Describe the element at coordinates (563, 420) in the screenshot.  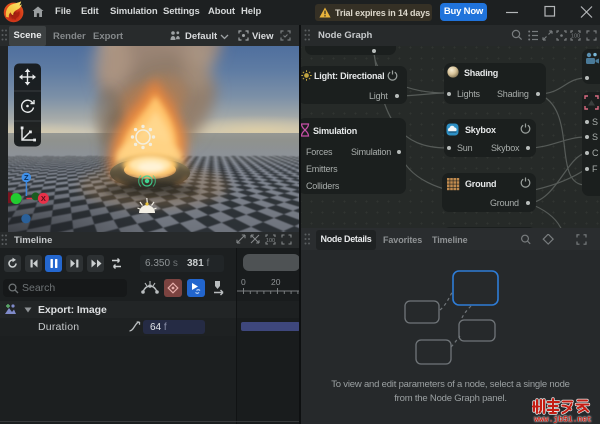
I see `svg-text: www.jb51.net` at that location.